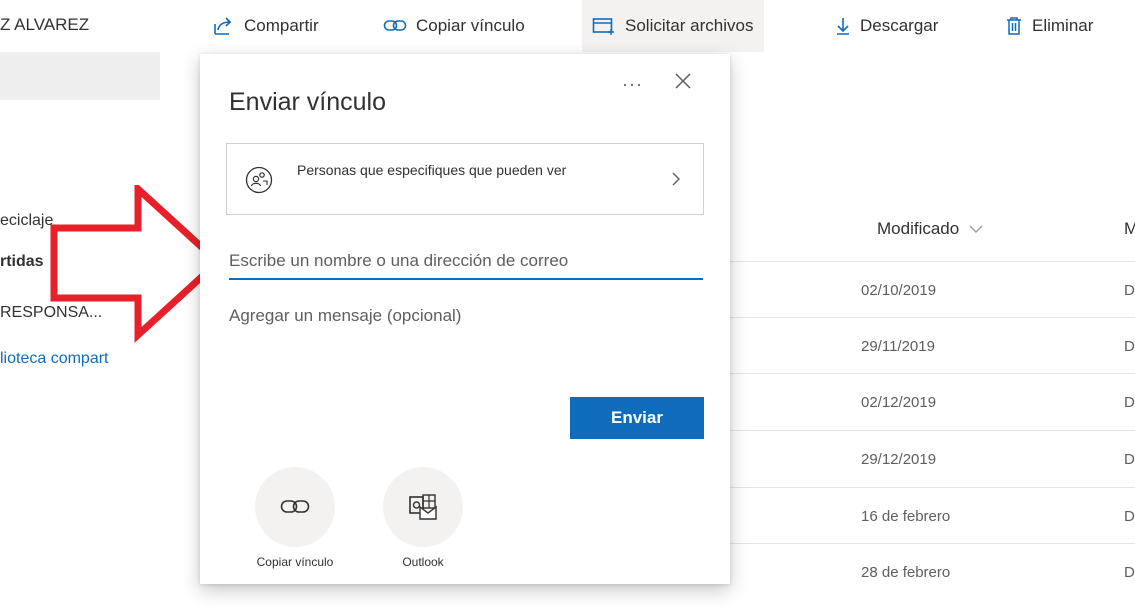 The image size is (1135, 612). Describe the element at coordinates (683, 81) in the screenshot. I see `close-icon` at that location.